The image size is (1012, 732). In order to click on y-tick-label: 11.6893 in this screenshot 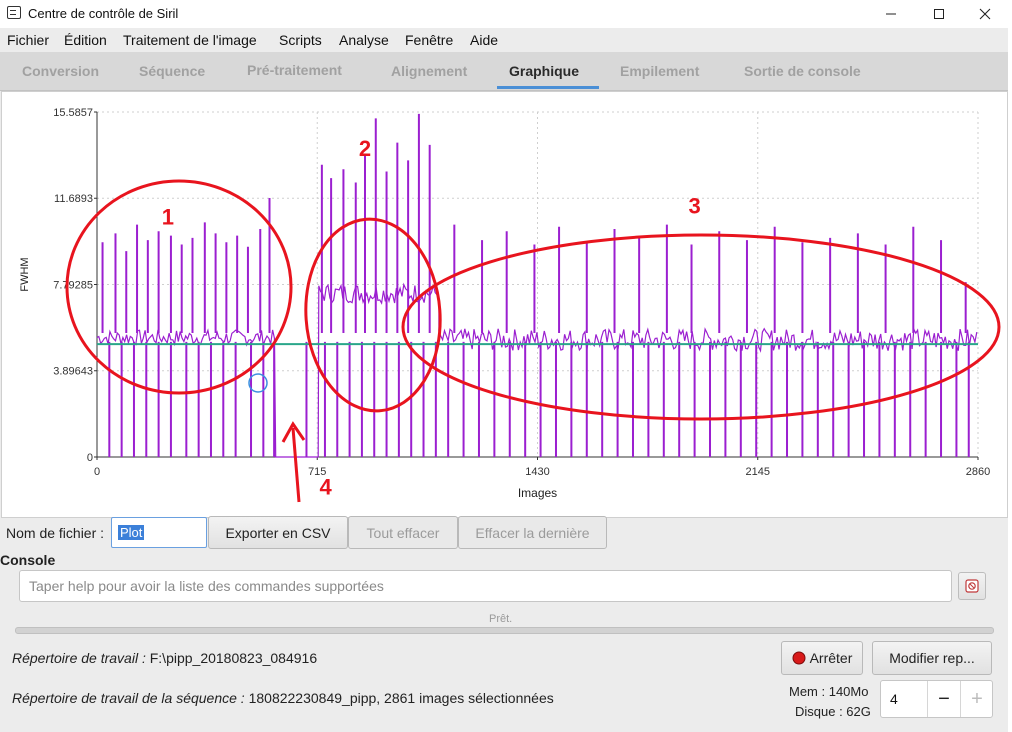, I will do `click(73, 199)`.